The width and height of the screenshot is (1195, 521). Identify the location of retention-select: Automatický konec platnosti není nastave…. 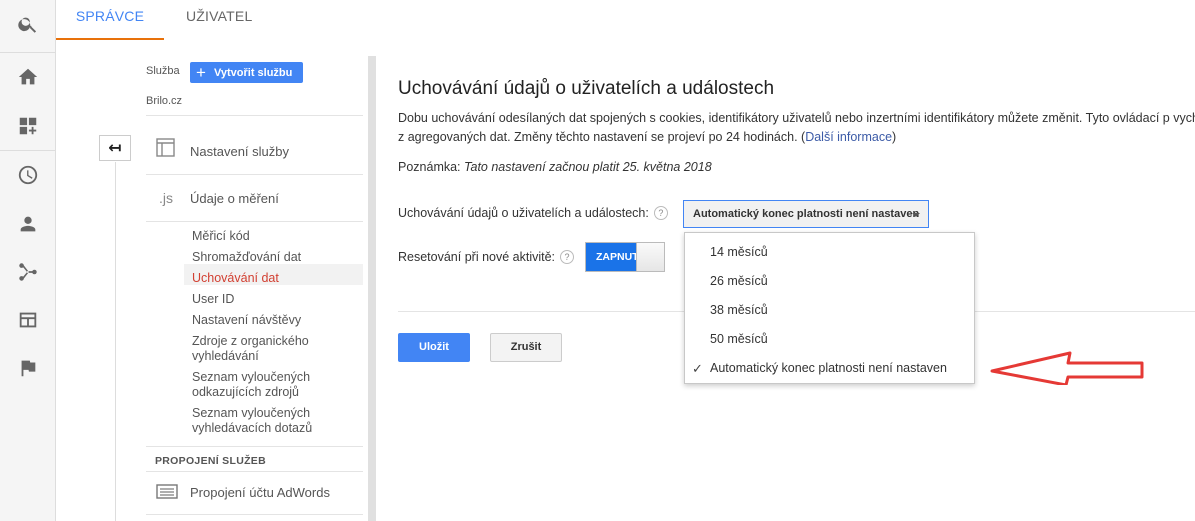
(806, 214).